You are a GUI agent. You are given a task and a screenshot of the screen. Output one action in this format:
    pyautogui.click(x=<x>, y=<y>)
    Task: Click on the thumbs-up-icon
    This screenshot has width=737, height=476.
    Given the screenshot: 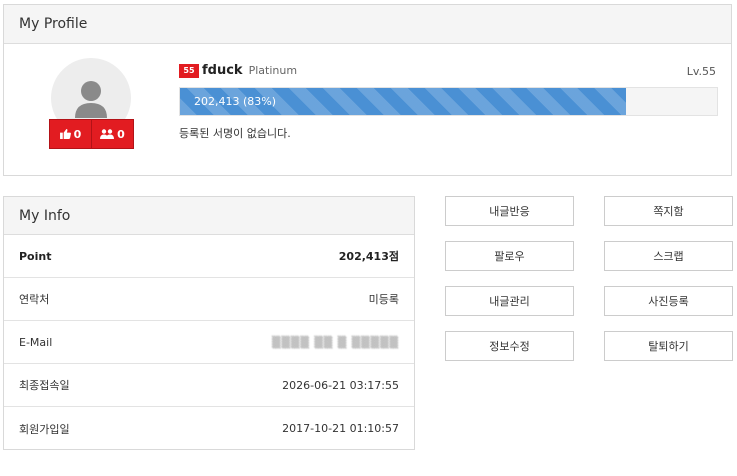 What is the action you would take?
    pyautogui.click(x=65, y=134)
    